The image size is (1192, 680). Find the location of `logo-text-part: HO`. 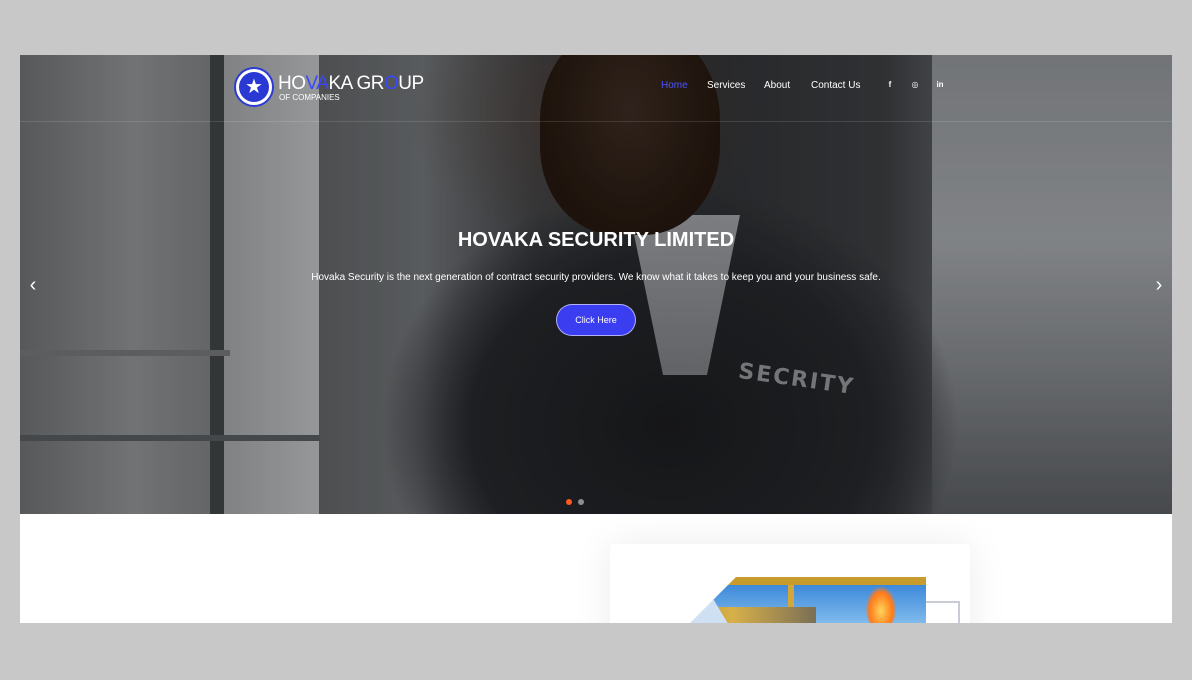

logo-text-part: HO is located at coordinates (292, 83).